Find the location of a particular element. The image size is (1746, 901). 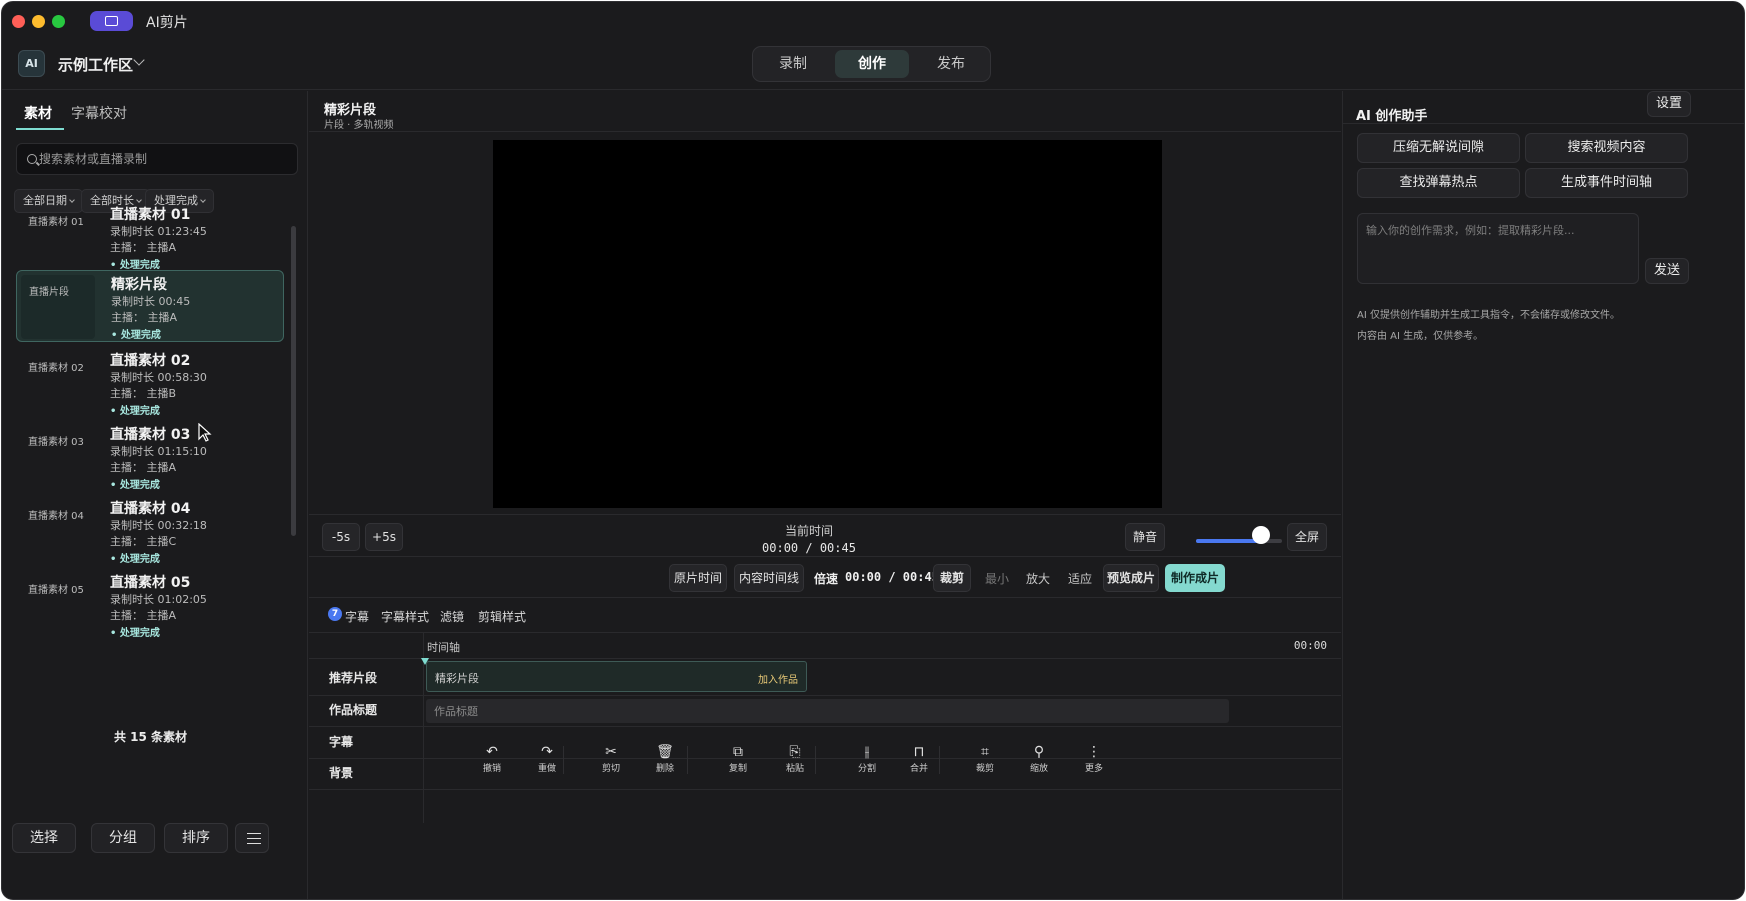

scissors-icon: ✂ is located at coordinates (611, 752).